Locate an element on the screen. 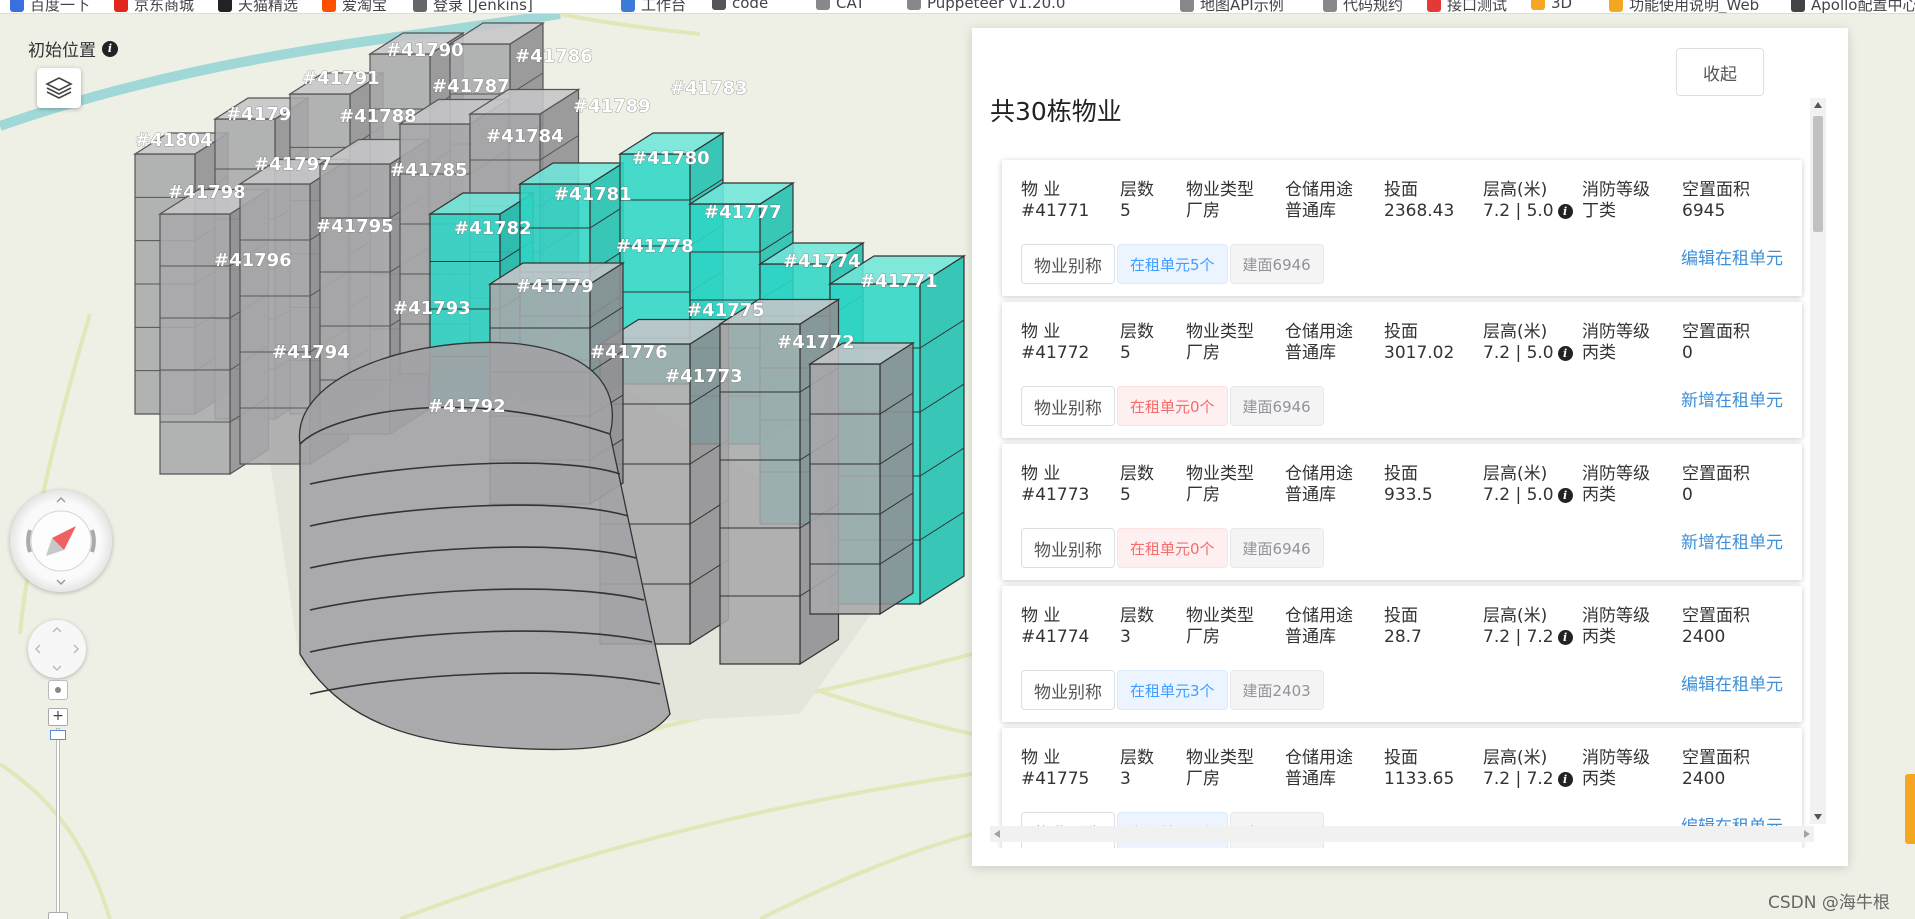  field-value: 厂房 is located at coordinates (1220, 637).